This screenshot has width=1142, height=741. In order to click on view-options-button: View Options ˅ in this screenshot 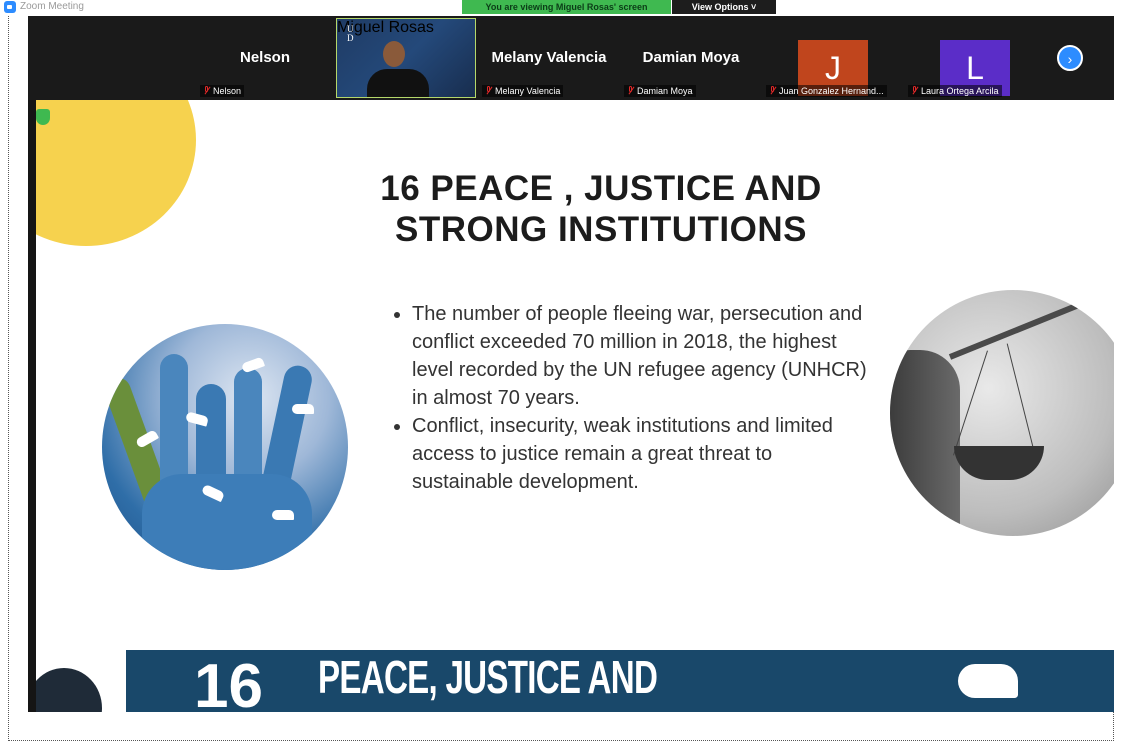, I will do `click(724, 7)`.